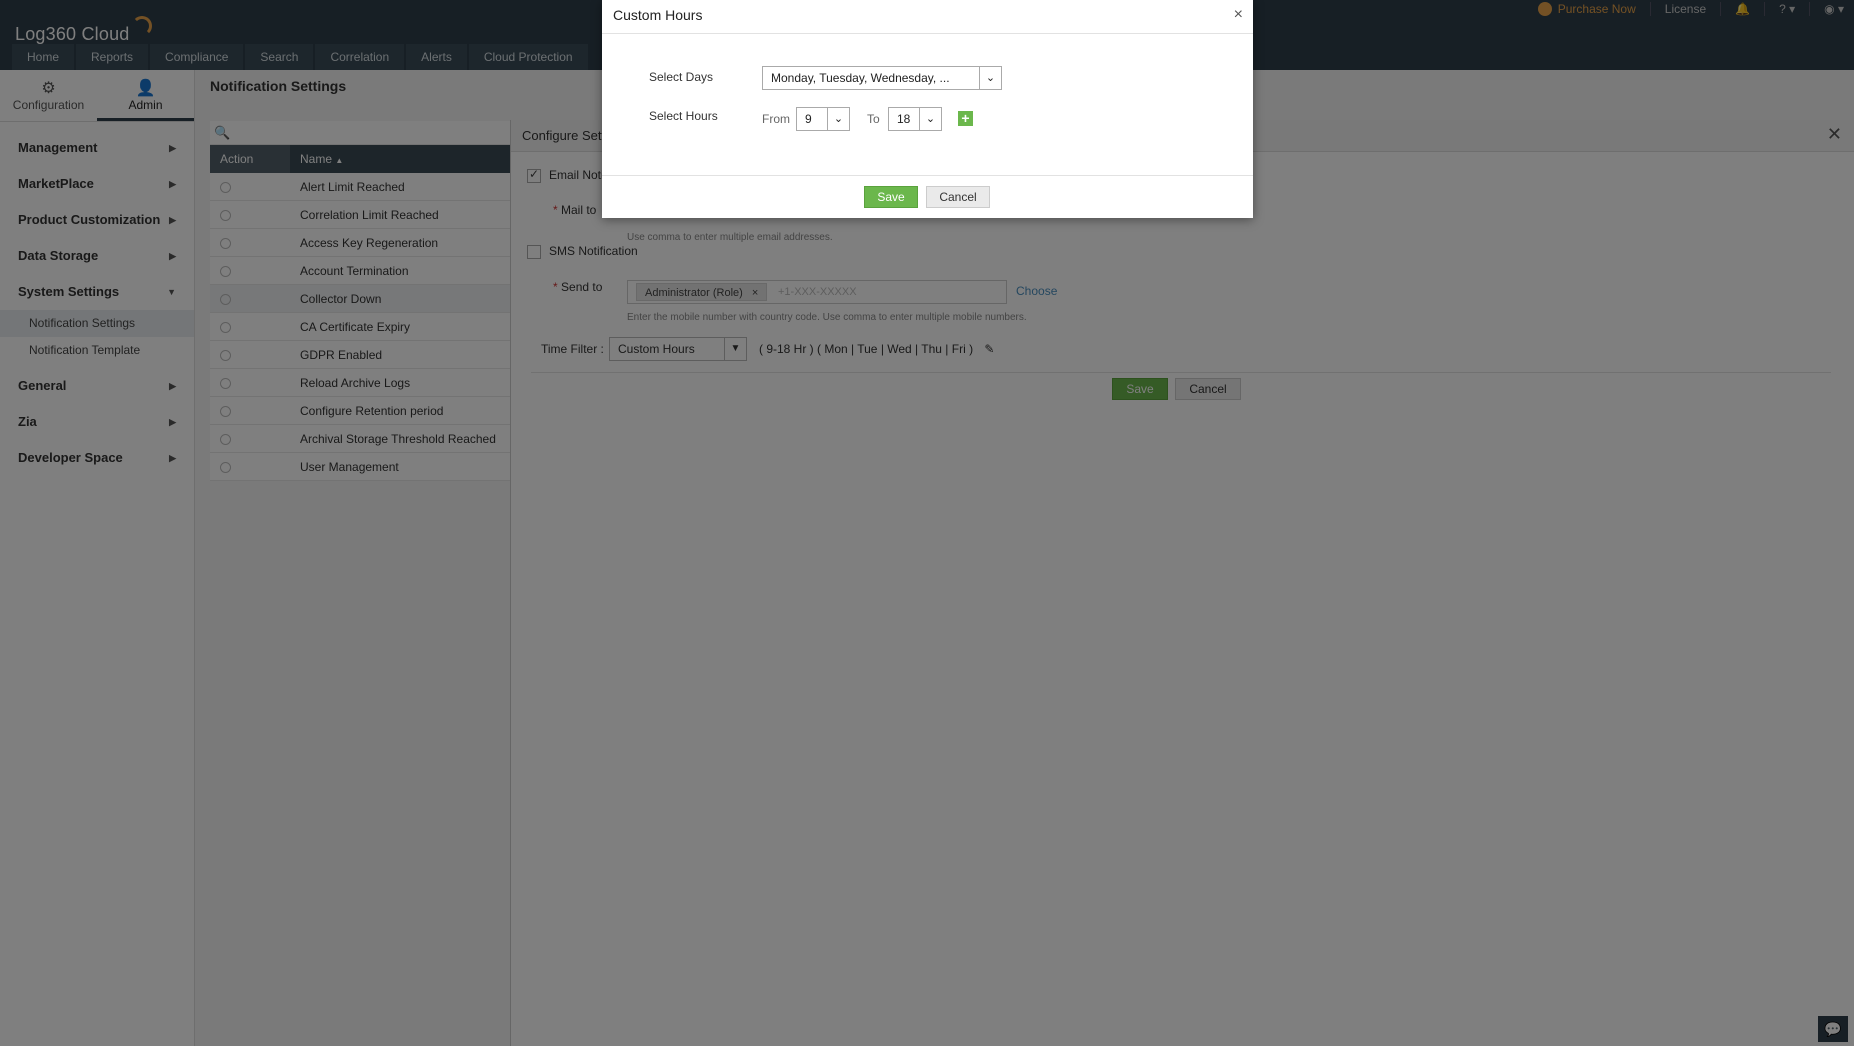 The image size is (1854, 1046). I want to click on close-icon: ×, so click(1238, 15).